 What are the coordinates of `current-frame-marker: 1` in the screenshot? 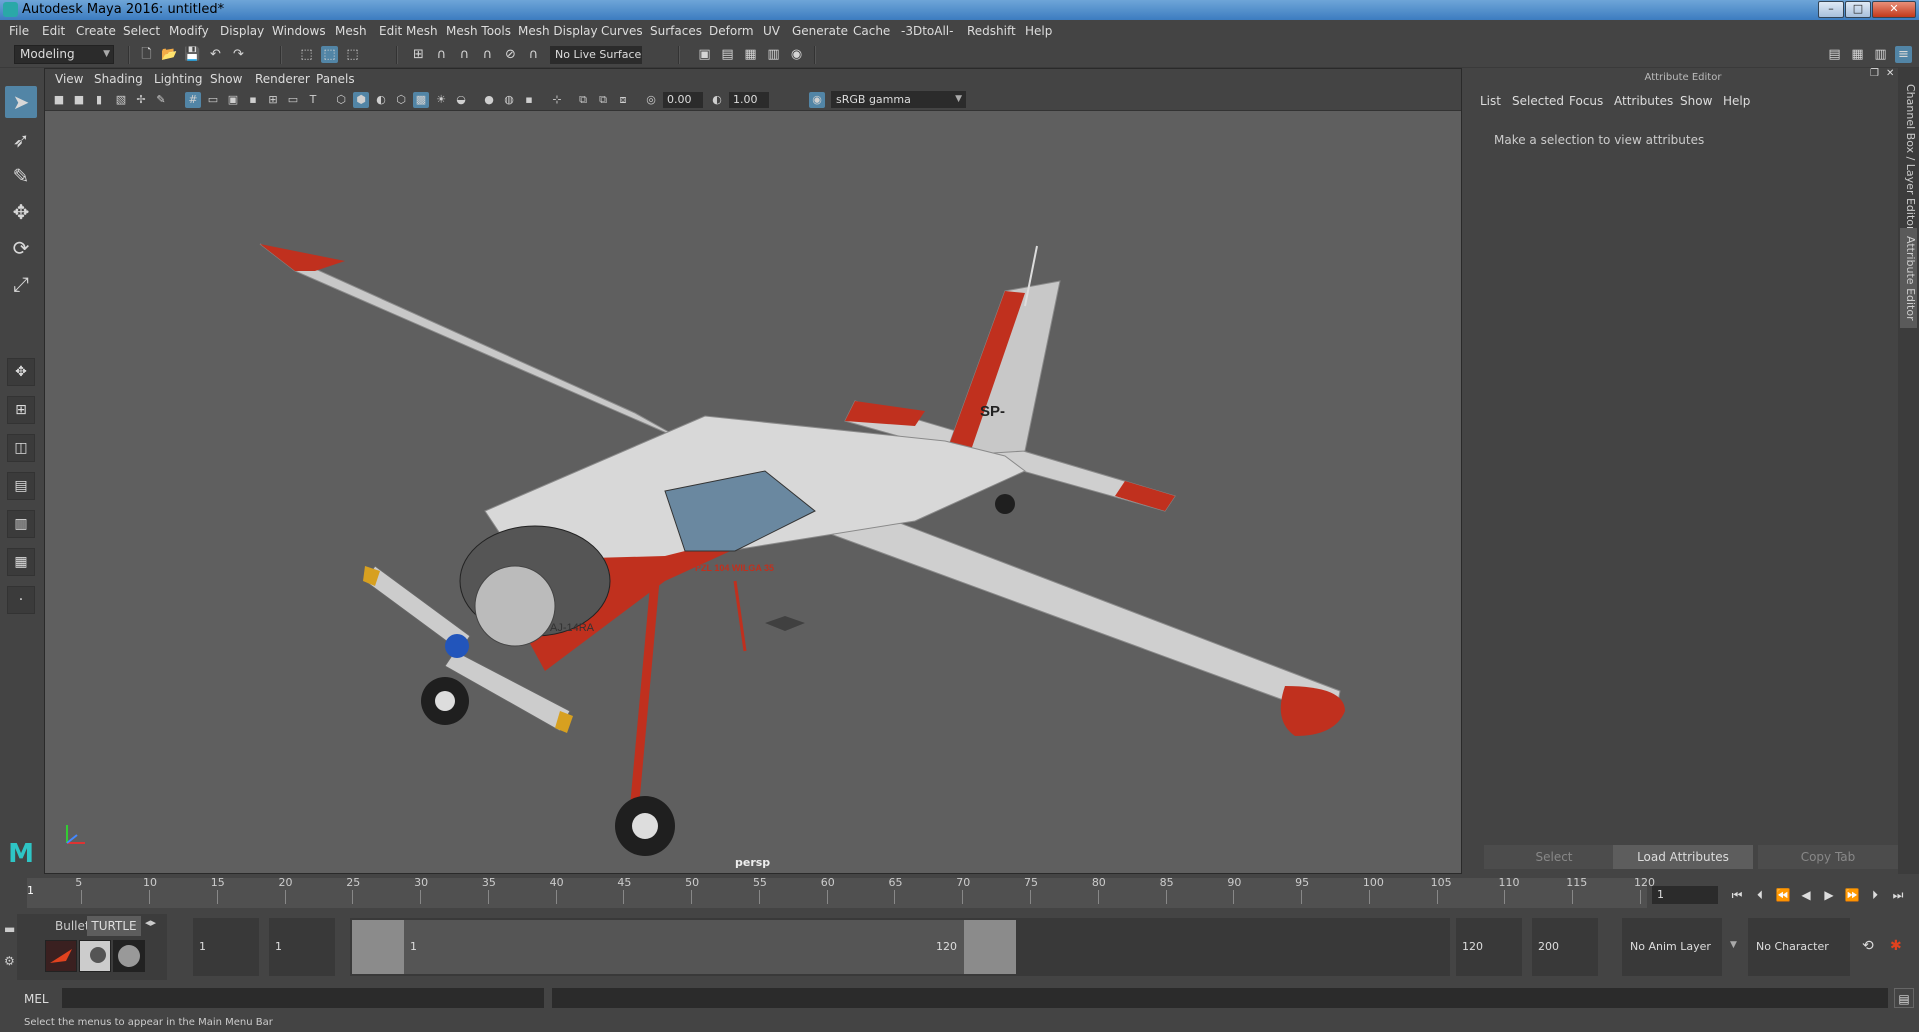 It's located at (30, 890).